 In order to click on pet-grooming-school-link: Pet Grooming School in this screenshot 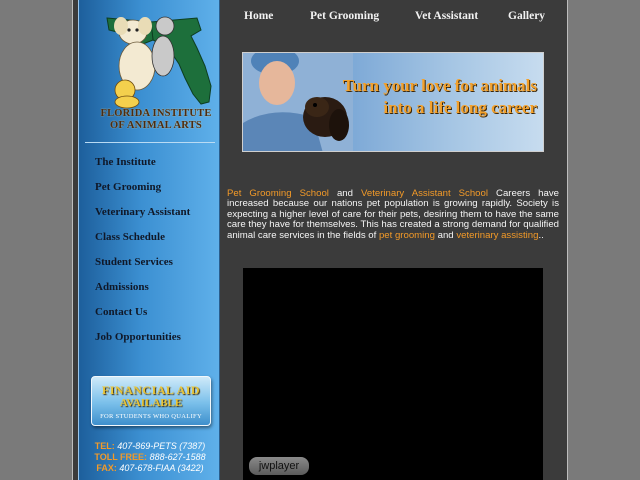, I will do `click(278, 193)`.